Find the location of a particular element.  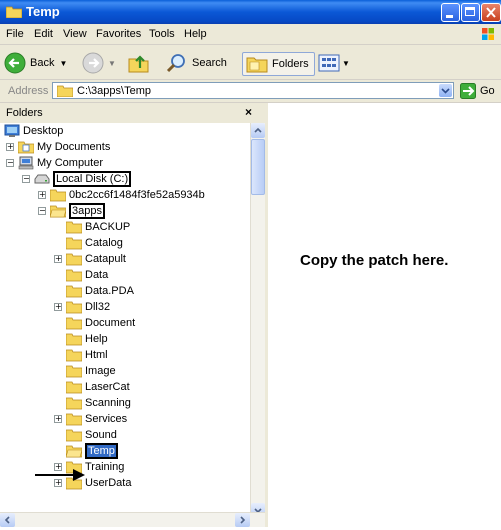

scroll-right-button is located at coordinates (242, 520).